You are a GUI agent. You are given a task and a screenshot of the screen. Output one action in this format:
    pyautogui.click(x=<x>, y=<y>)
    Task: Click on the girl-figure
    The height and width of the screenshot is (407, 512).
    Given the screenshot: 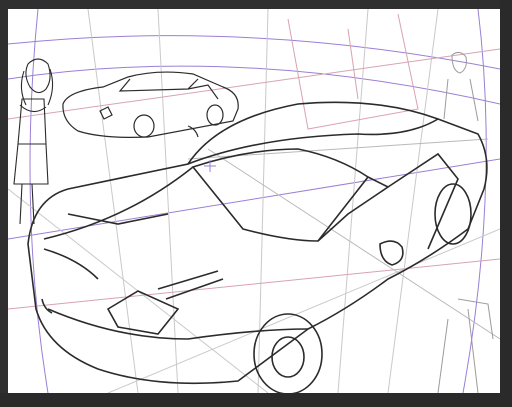 What is the action you would take?
    pyautogui.click(x=33, y=141)
    